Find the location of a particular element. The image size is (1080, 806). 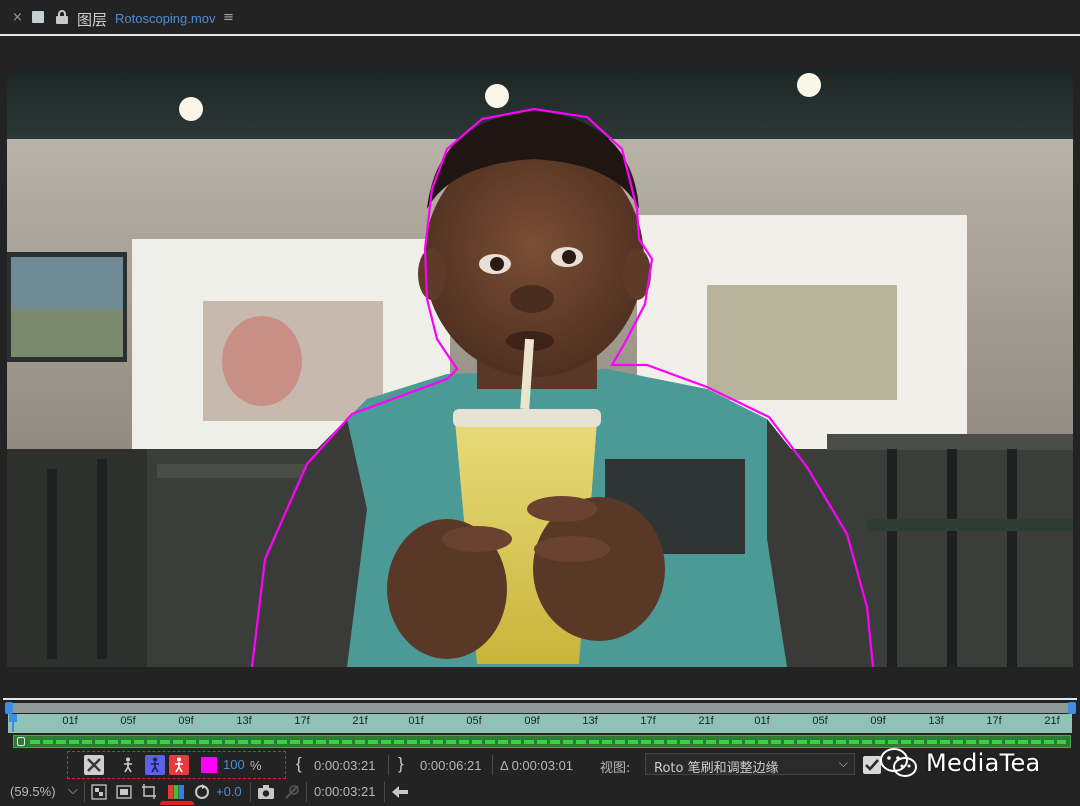

show-snapshot-icon is located at coordinates (292, 792).